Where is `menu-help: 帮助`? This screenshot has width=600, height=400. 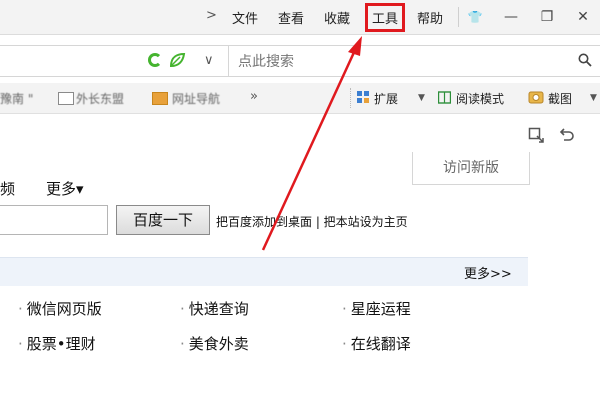 menu-help: 帮助 is located at coordinates (430, 17).